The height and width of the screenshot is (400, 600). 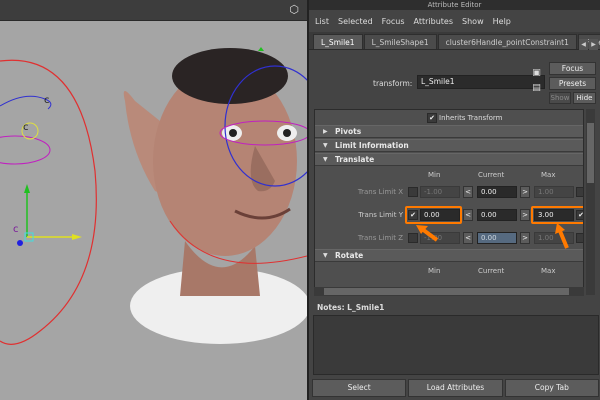 I want to click on tab-l-smile1: L_Smile1, so click(x=338, y=41).